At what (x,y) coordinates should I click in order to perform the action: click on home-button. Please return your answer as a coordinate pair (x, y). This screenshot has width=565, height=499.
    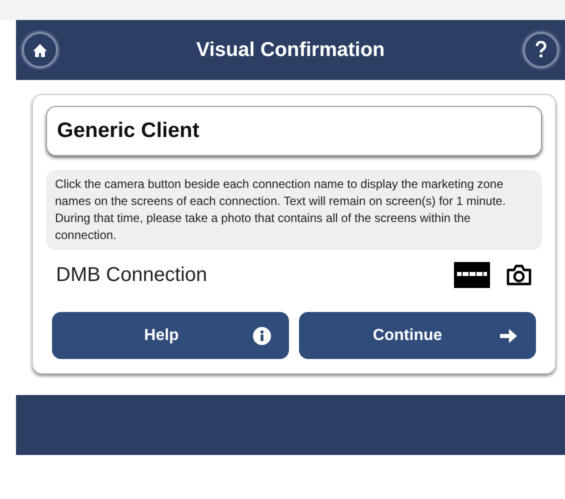
    Looking at the image, I should click on (40, 50).